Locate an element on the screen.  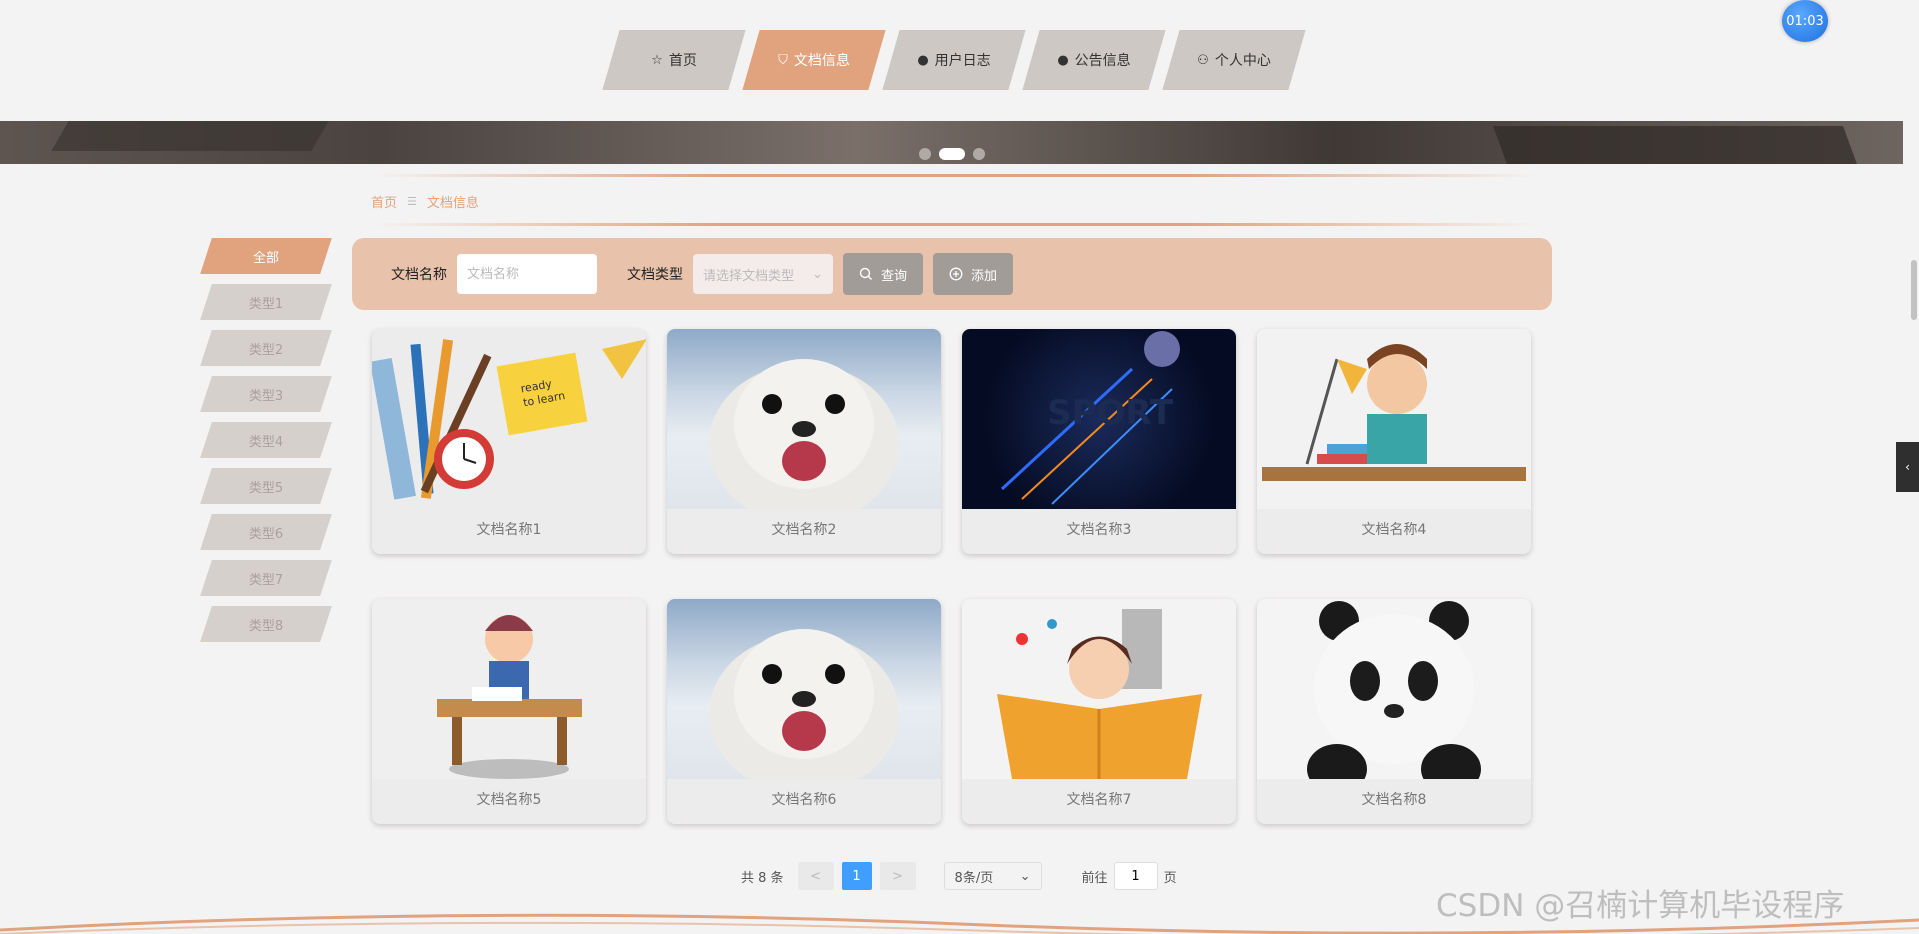
card-title: 文档名称4 is located at coordinates (1394, 530).